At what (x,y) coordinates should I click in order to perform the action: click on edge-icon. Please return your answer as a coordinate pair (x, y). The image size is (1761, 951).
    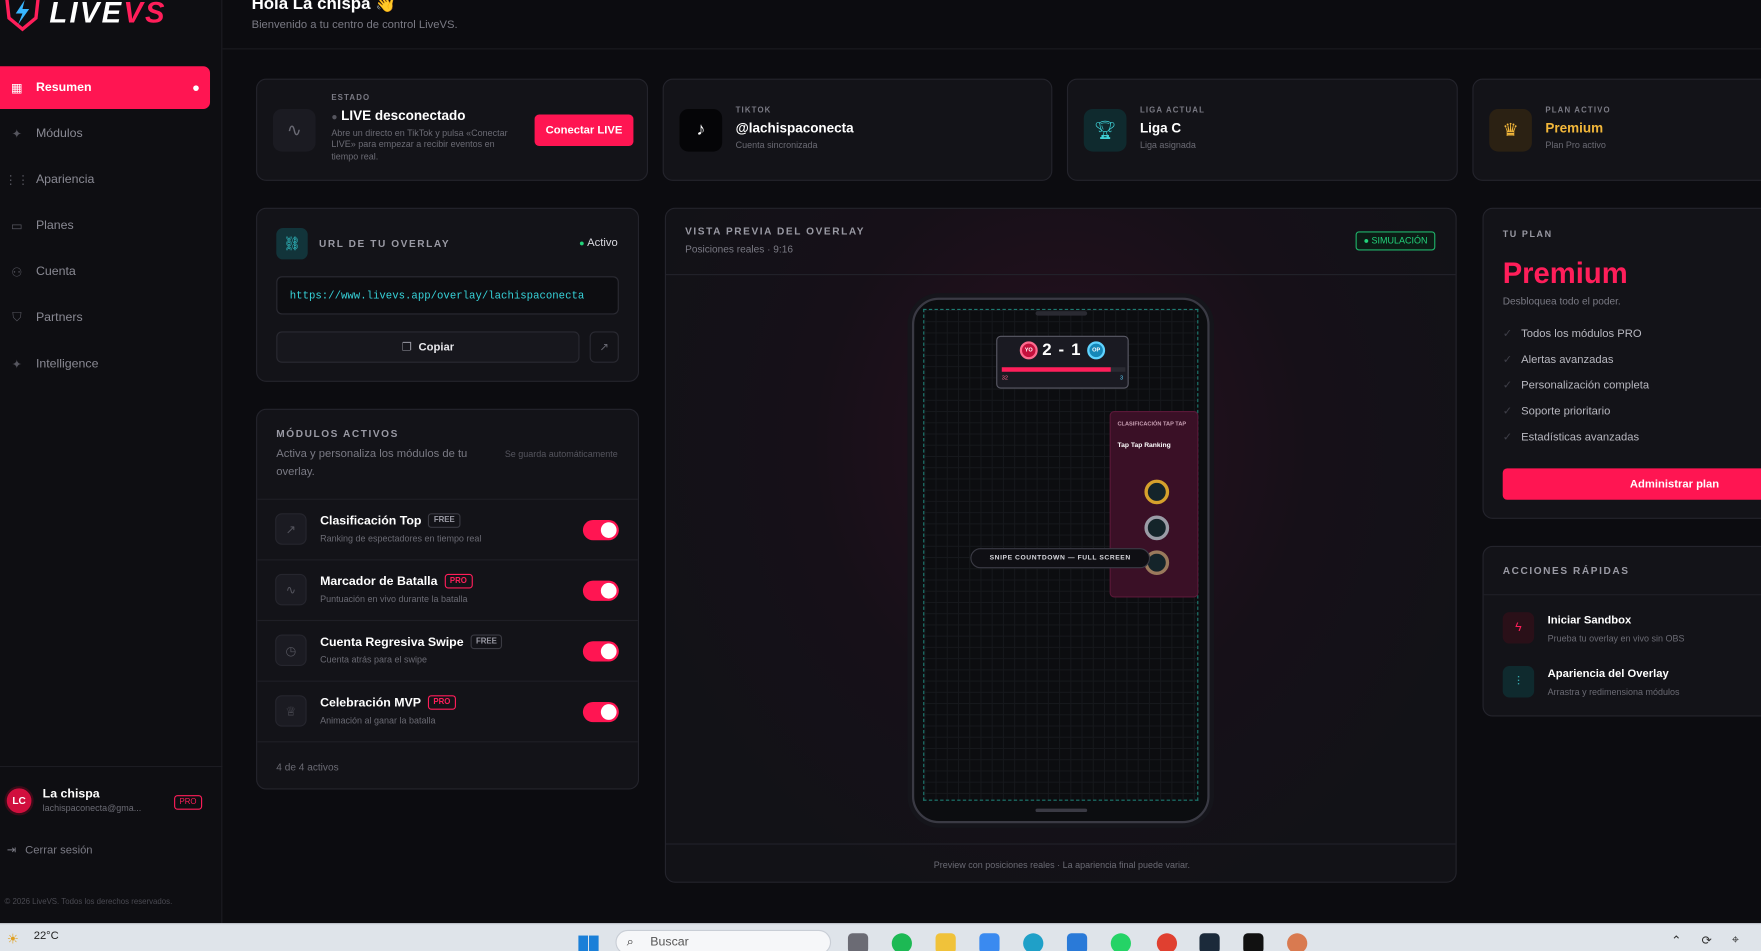
    Looking at the image, I should click on (1033, 942).